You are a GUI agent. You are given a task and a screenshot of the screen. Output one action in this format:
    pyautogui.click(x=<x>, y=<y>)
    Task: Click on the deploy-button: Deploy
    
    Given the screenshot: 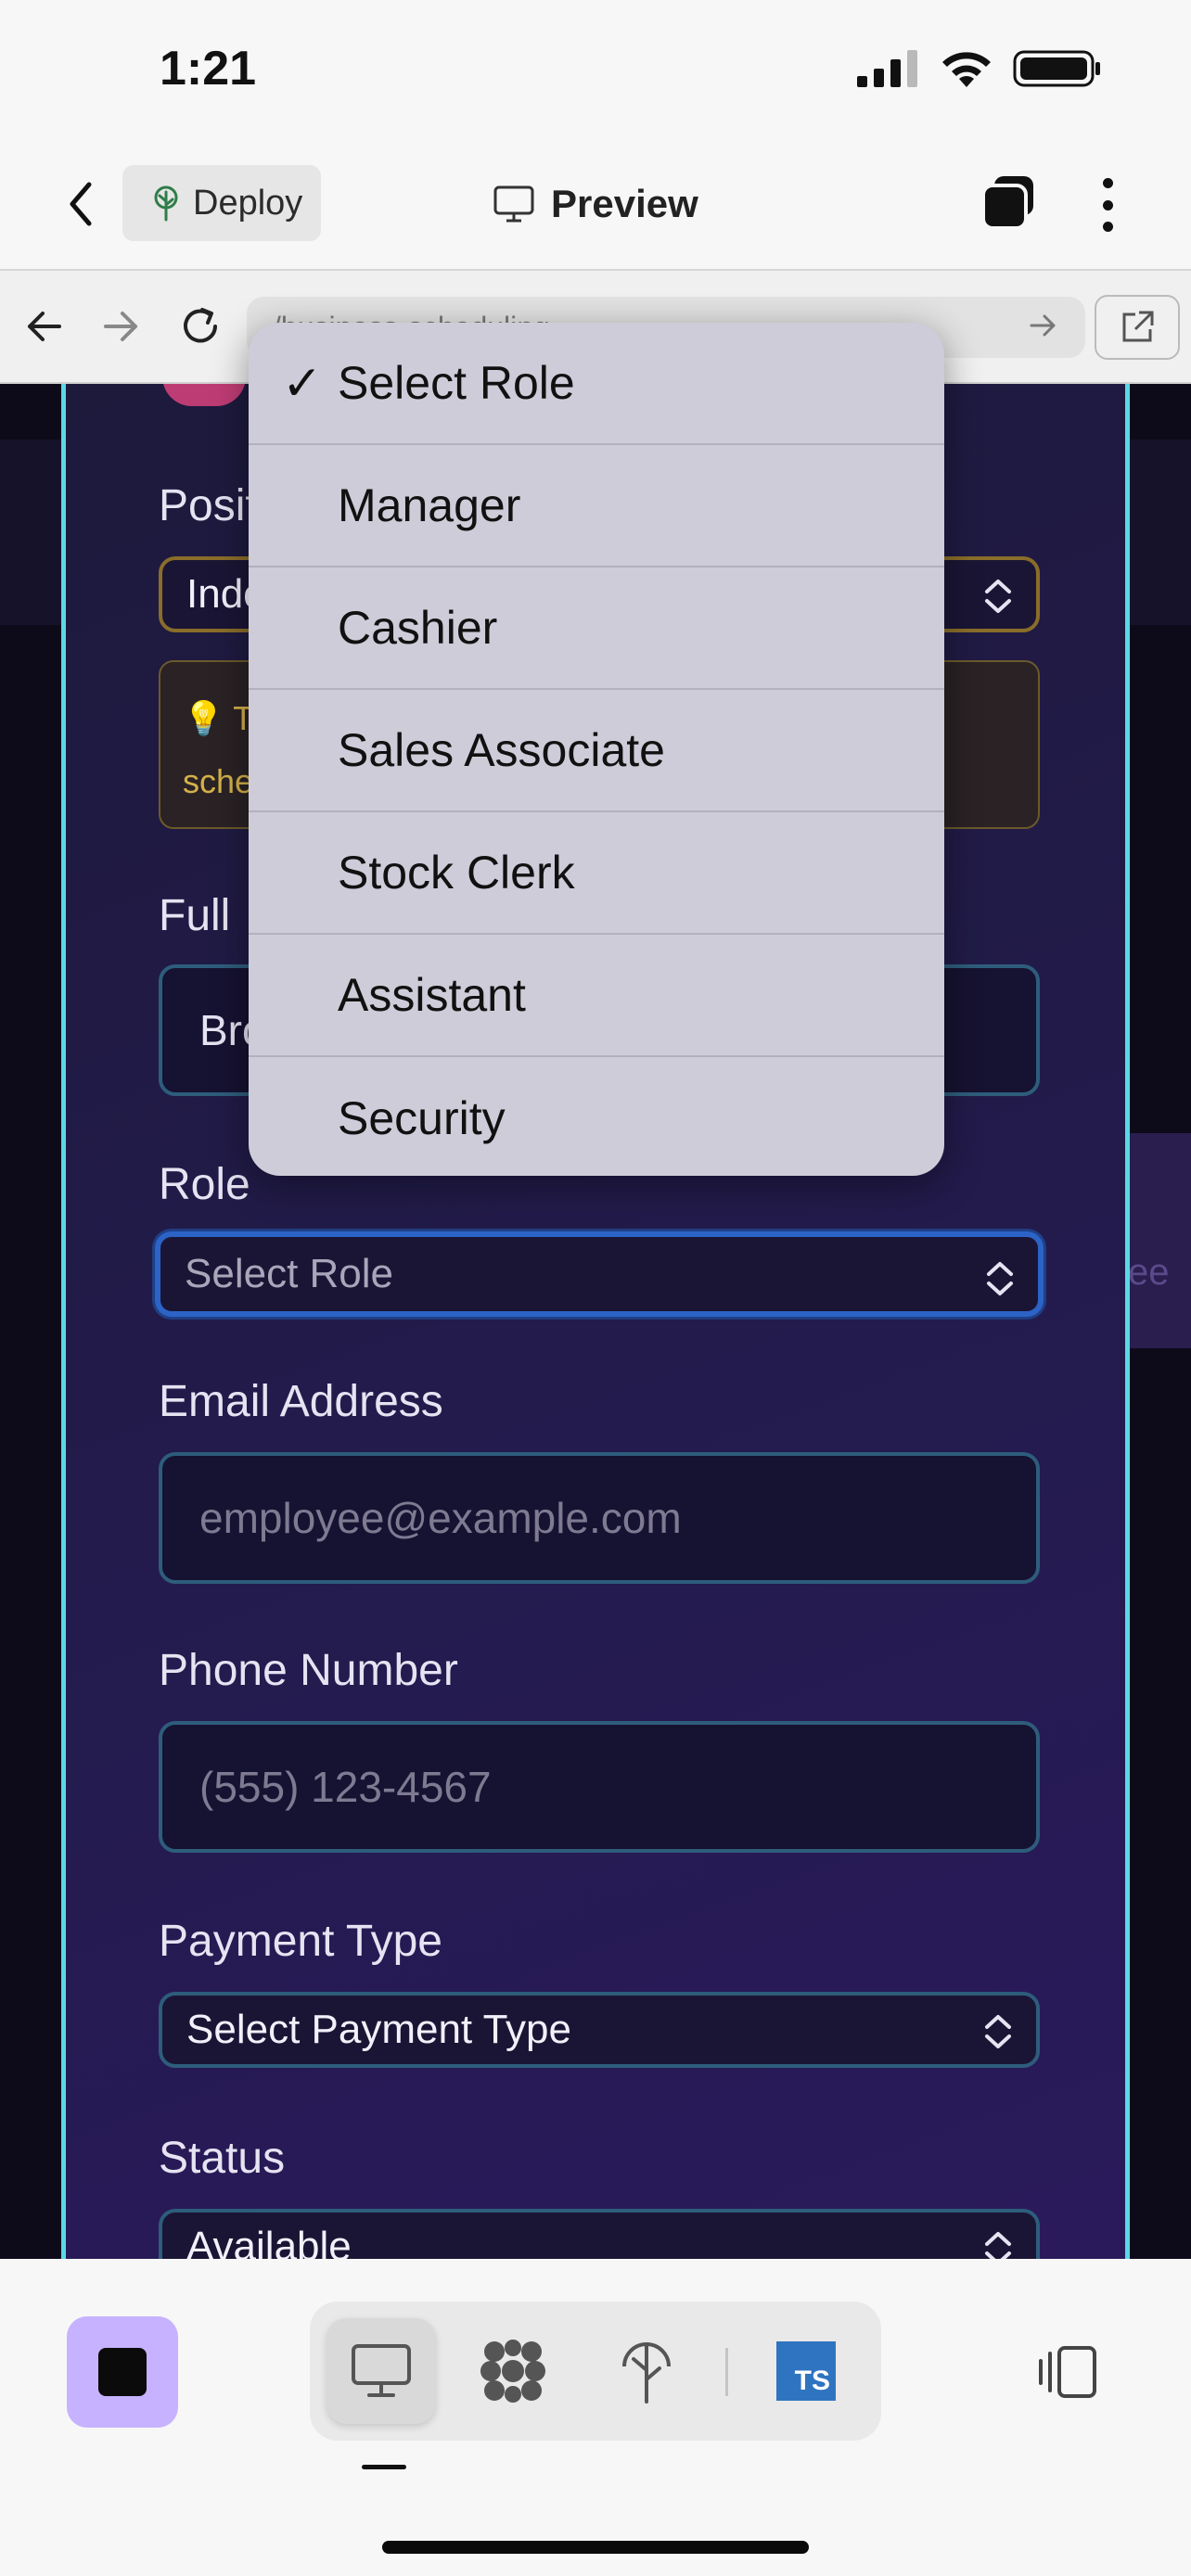 What is the action you would take?
    pyautogui.click(x=222, y=203)
    